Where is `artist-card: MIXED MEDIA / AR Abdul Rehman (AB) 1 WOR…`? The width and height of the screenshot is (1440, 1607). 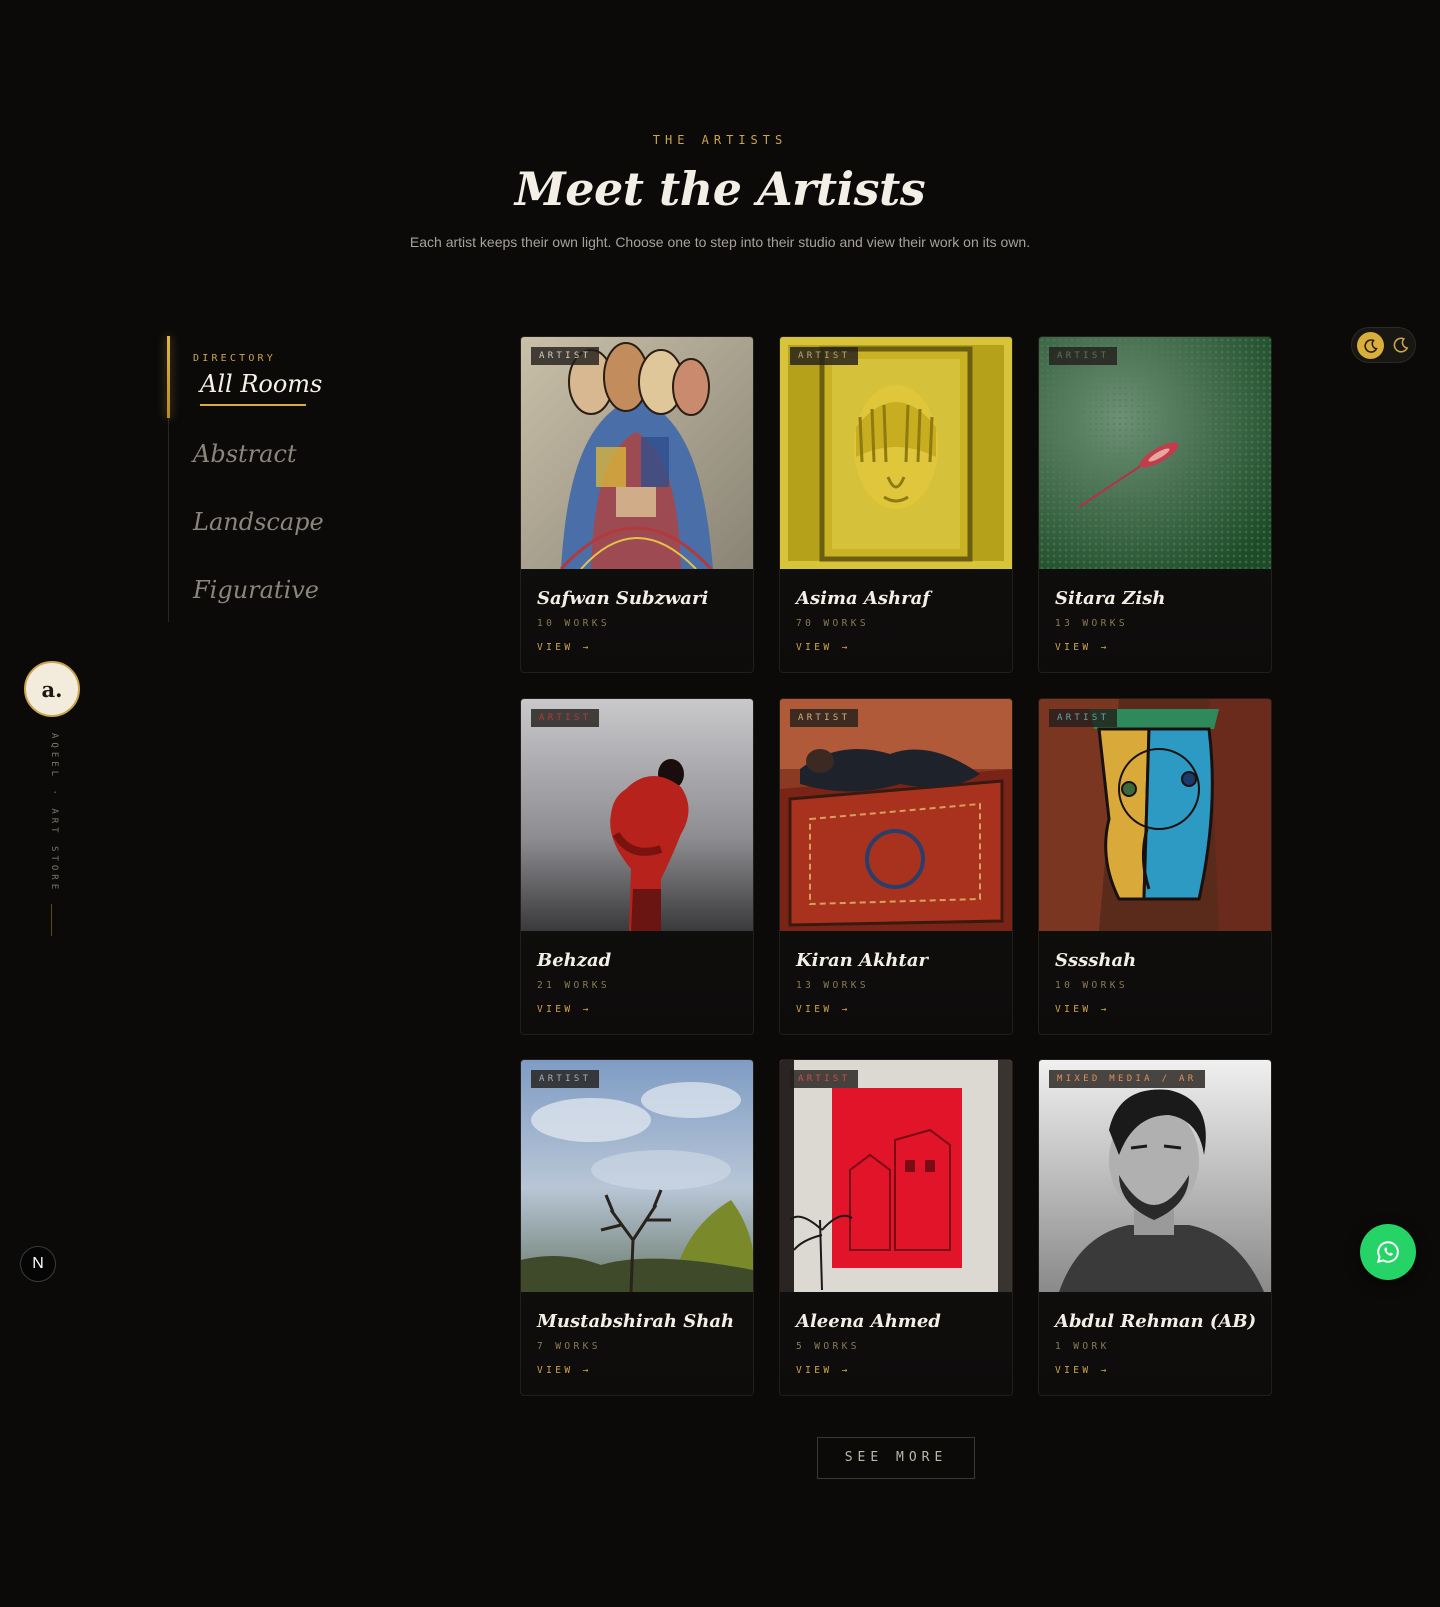 artist-card: MIXED MEDIA / AR Abdul Rehman (AB) 1 WOR… is located at coordinates (1155, 1227).